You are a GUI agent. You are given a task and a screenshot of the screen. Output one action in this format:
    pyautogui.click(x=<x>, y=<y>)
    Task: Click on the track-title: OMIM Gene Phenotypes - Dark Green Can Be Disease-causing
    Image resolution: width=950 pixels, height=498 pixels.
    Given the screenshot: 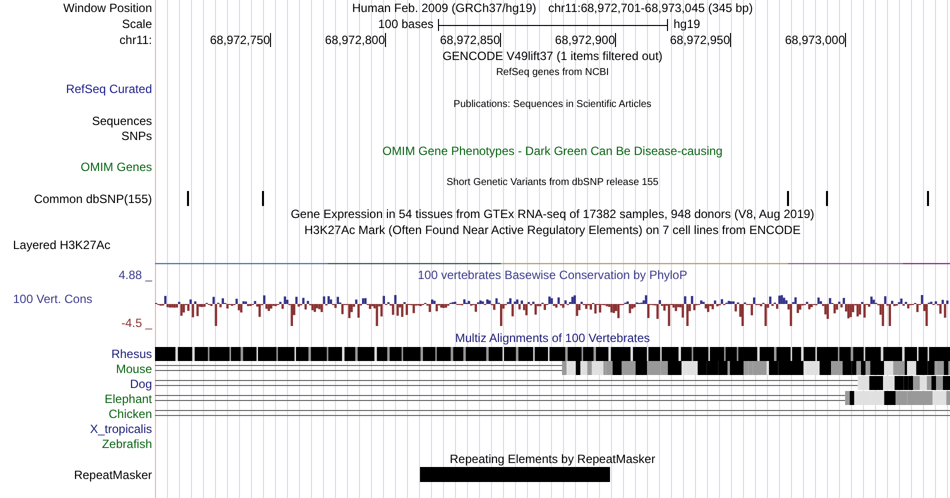 What is the action you would take?
    pyautogui.click(x=552, y=151)
    